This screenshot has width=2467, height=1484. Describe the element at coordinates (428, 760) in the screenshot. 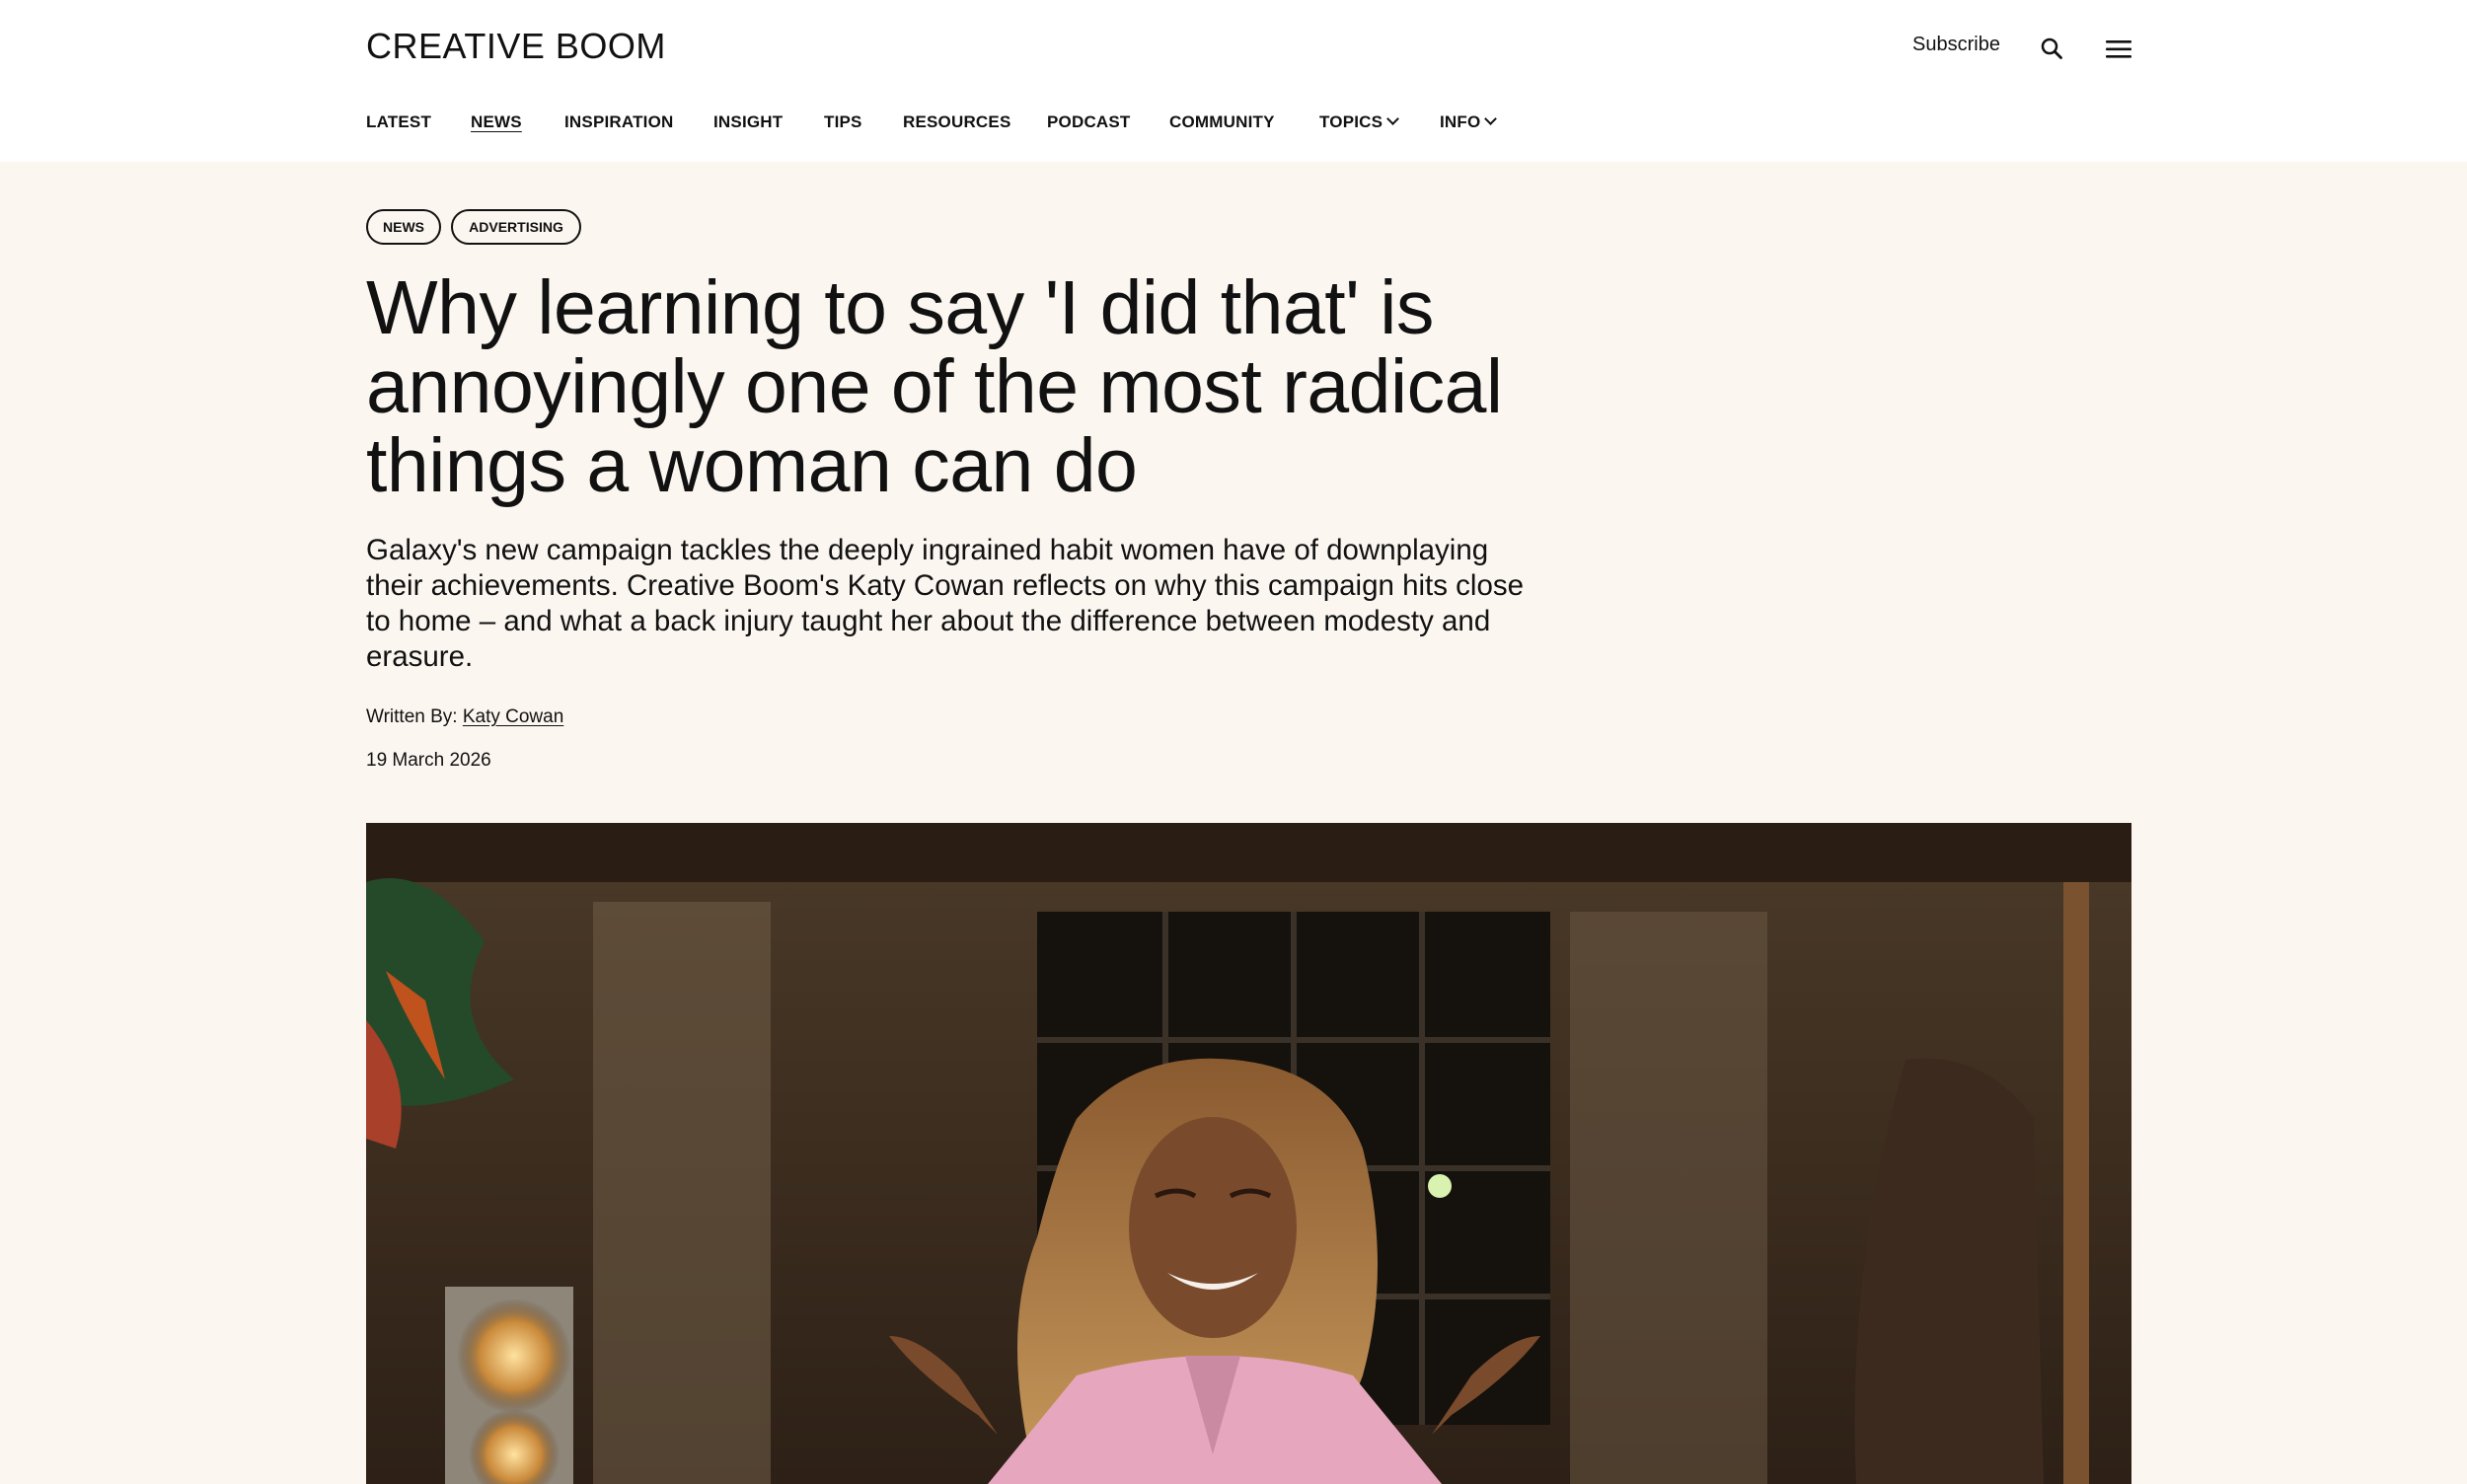

I see `article-date: 19 March 2026` at that location.